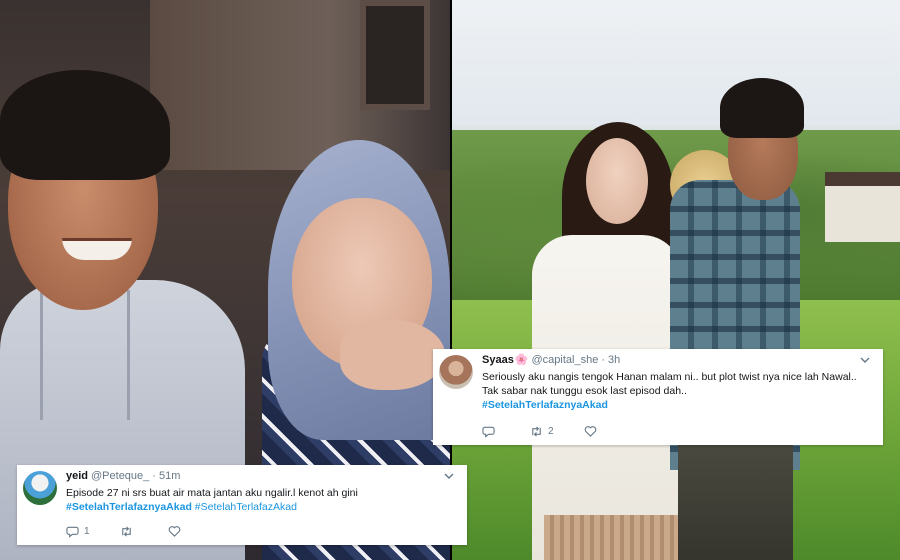  Describe the element at coordinates (97, 249) in the screenshot. I see `man-smile` at that location.